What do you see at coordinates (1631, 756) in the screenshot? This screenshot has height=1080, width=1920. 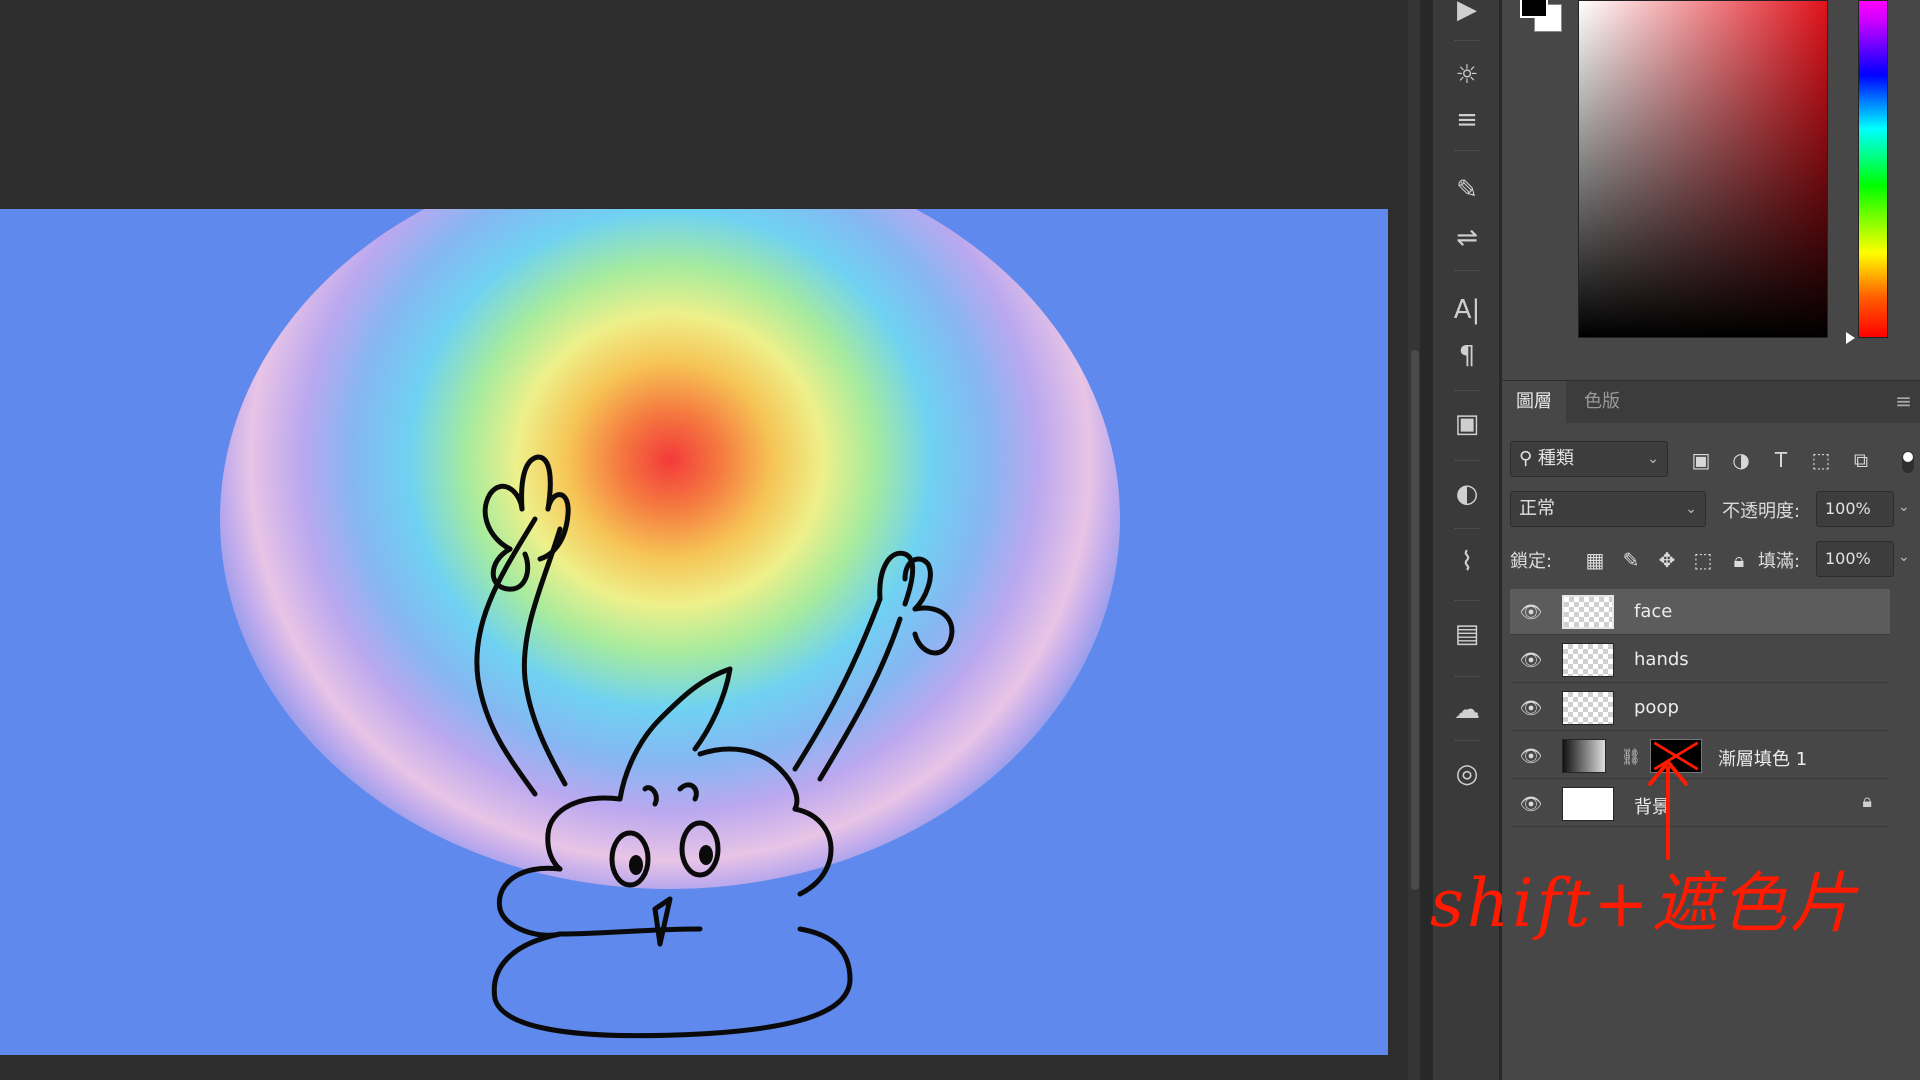 I see `chain-link-icon: ⛓︎` at bounding box center [1631, 756].